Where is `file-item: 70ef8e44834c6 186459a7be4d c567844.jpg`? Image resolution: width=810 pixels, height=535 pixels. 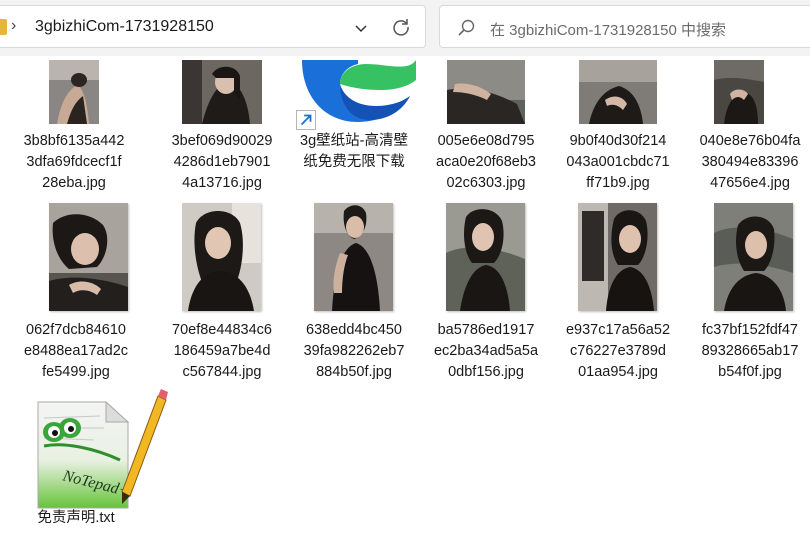 file-item: 70ef8e44834c6 186459a7be4d c567844.jpg is located at coordinates (222, 293).